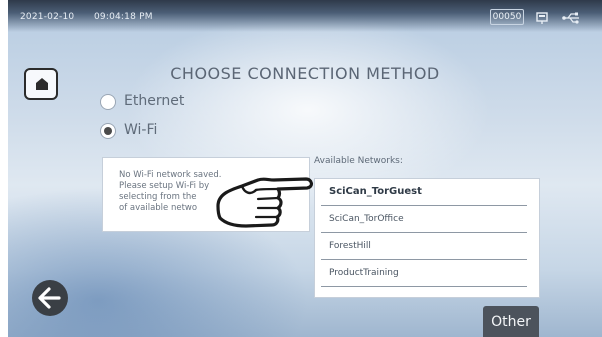 This screenshot has width=602, height=337. What do you see at coordinates (424, 219) in the screenshot?
I see `network-item-scican-toroffice: SciCan_TorOffice` at bounding box center [424, 219].